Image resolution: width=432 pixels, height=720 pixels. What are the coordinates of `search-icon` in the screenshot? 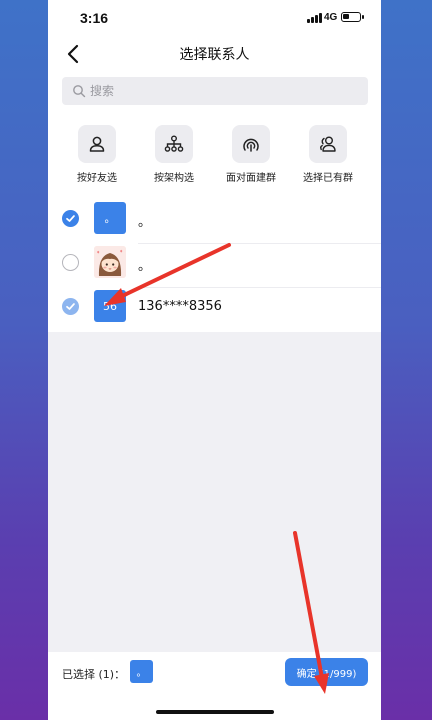 It's located at (79, 91).